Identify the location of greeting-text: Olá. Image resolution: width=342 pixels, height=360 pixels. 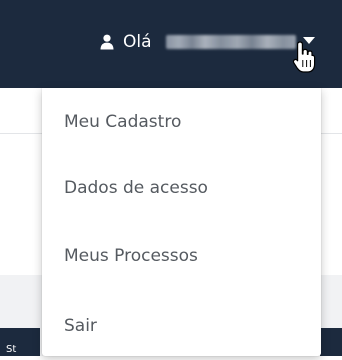
(137, 42).